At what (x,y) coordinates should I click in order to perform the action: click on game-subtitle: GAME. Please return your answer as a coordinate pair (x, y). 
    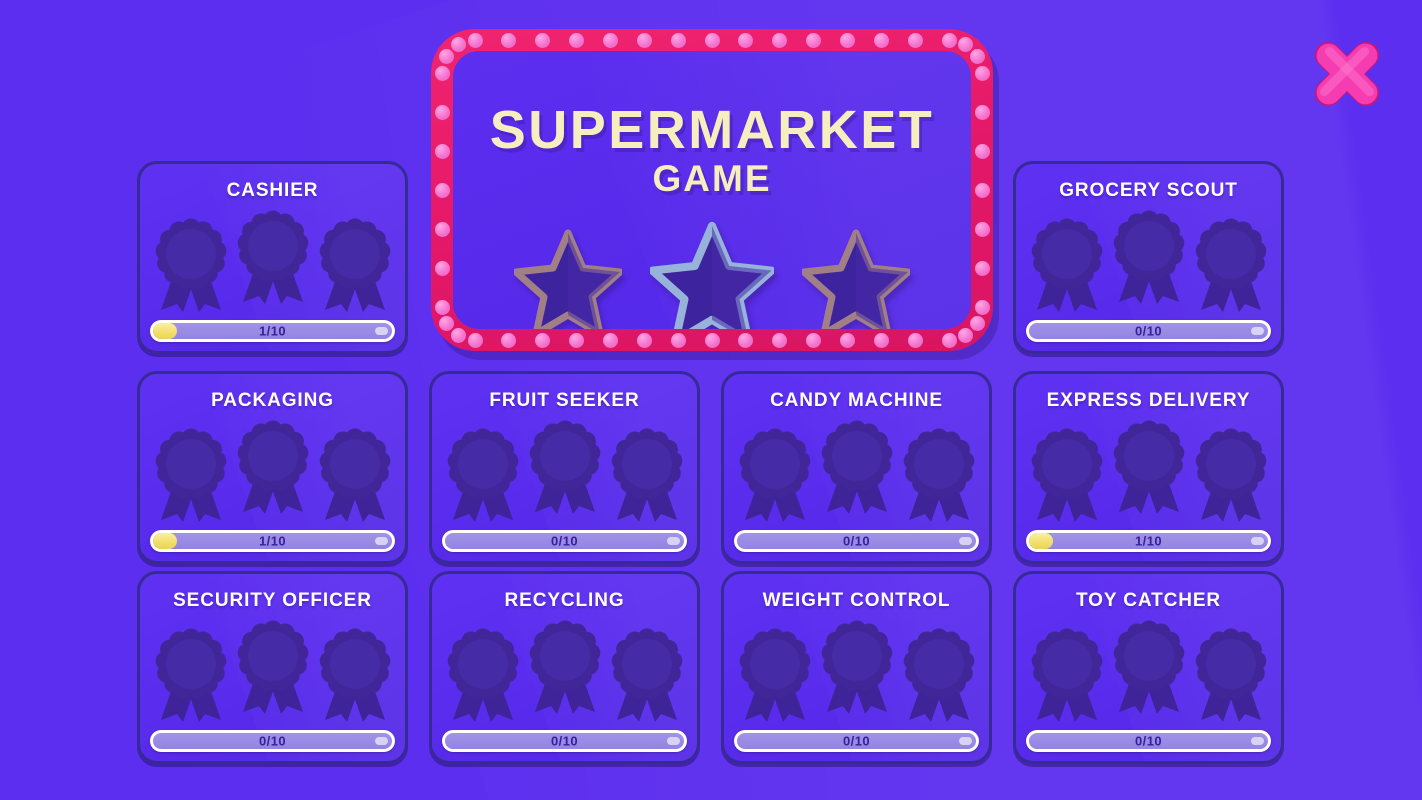
    Looking at the image, I should click on (712, 178).